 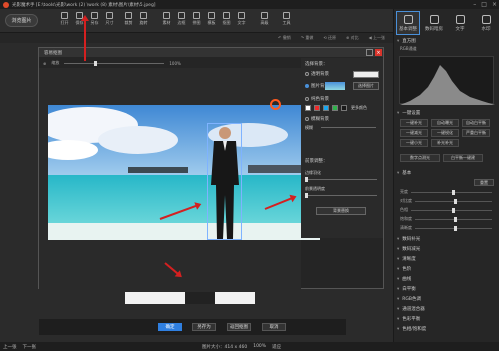 I want to click on toolbar-tools-button: 工具, so click(x=286, y=21).